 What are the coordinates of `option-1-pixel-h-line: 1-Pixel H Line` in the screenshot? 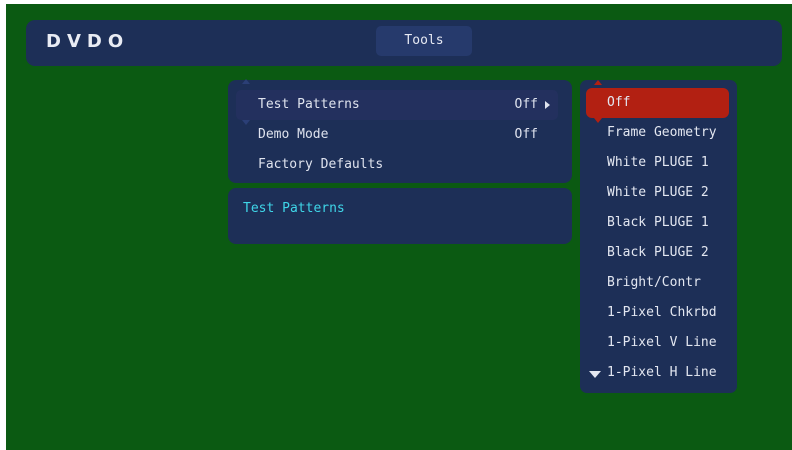 It's located at (657, 373).